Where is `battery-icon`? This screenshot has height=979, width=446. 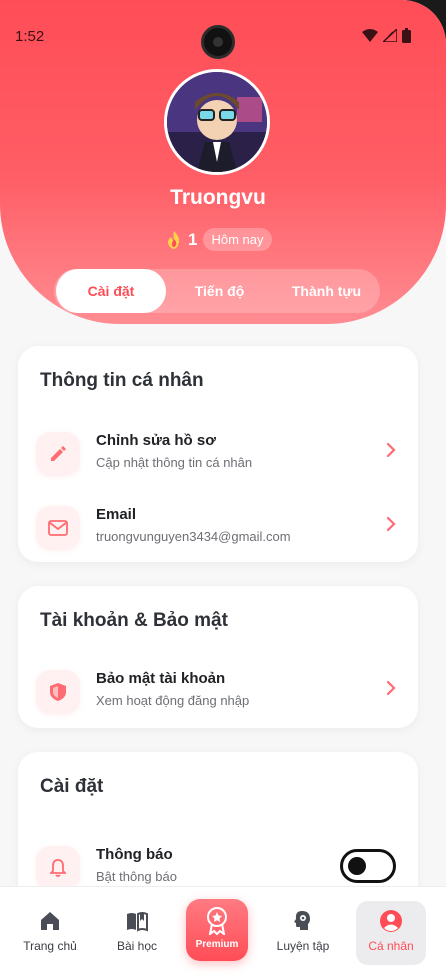 battery-icon is located at coordinates (406, 35).